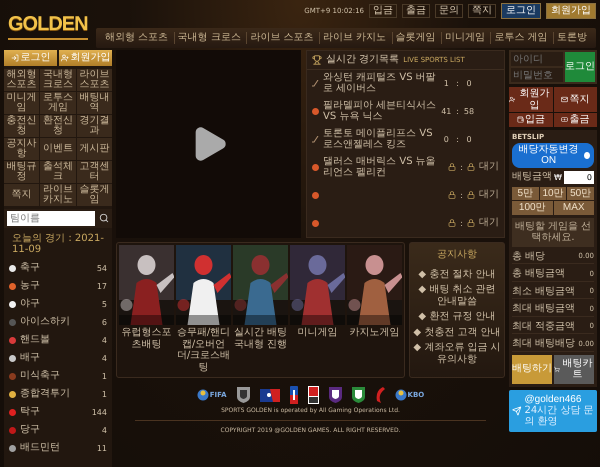 This screenshot has height=467, width=600. I want to click on amount-button: 10만, so click(553, 193).